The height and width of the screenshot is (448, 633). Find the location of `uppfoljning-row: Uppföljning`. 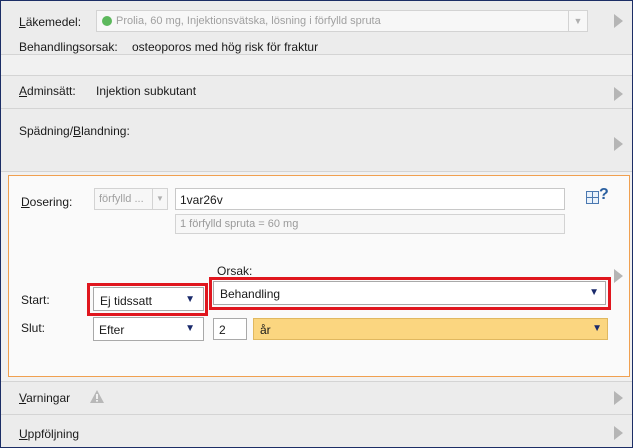

uppfoljning-row: Uppföljning is located at coordinates (316, 431).